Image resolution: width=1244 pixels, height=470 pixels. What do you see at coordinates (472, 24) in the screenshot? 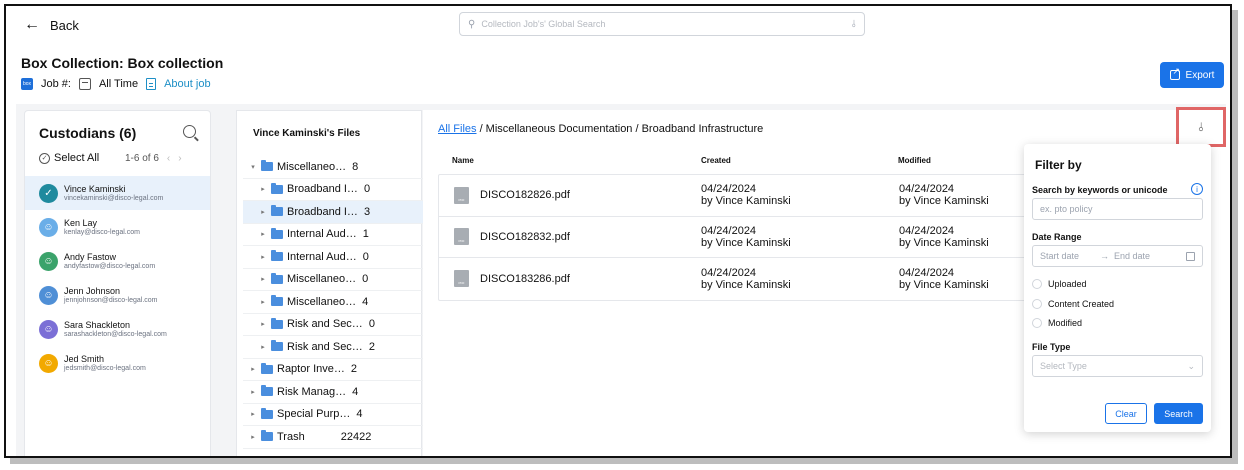
I see `search-icon: ⚲` at bounding box center [472, 24].